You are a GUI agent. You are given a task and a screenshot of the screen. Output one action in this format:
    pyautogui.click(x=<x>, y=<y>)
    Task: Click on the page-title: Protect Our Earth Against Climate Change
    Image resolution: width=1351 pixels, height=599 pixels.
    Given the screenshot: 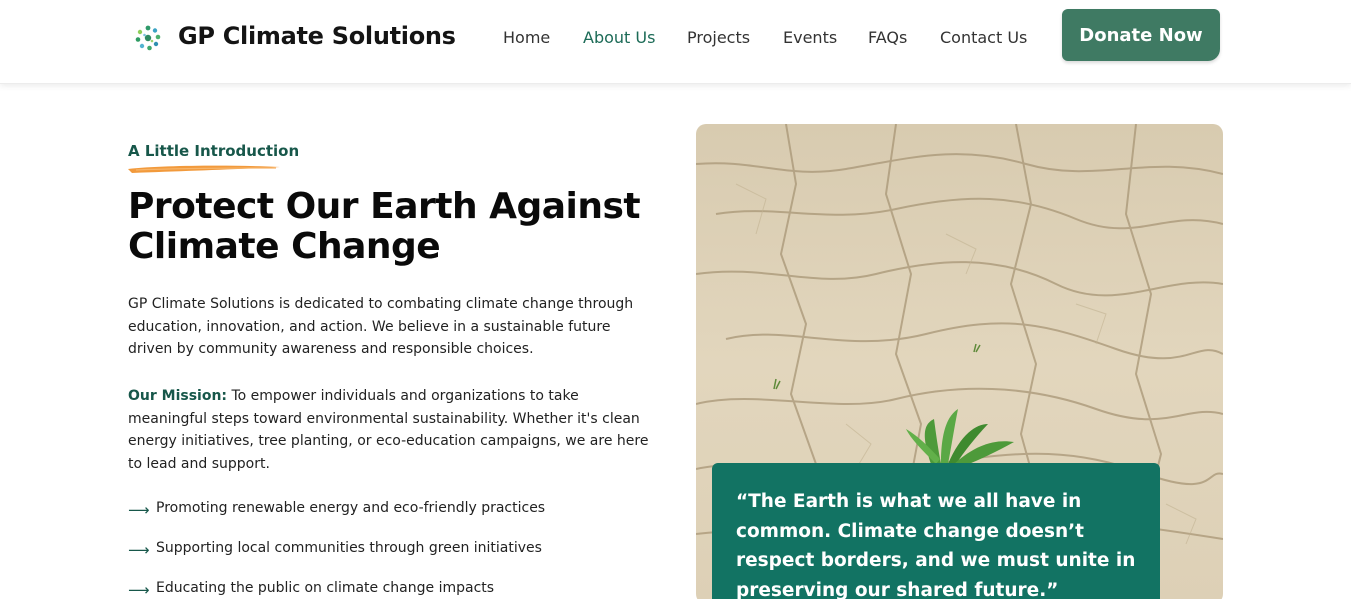 What is the action you would take?
    pyautogui.click(x=388, y=227)
    